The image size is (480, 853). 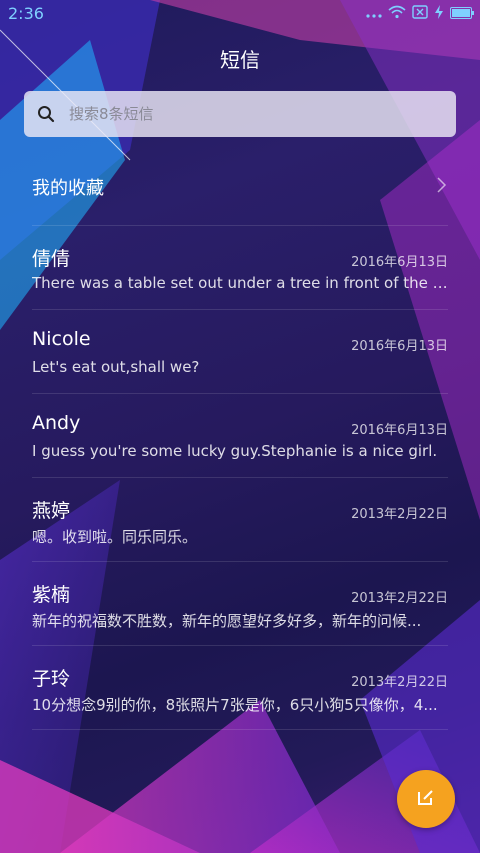 I want to click on contact-name: Andy, so click(x=56, y=423).